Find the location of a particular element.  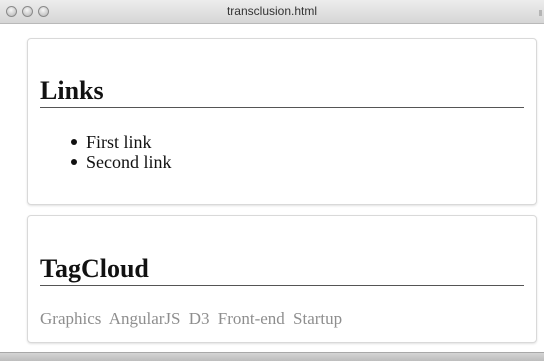

links-heading: Links is located at coordinates (282, 92).